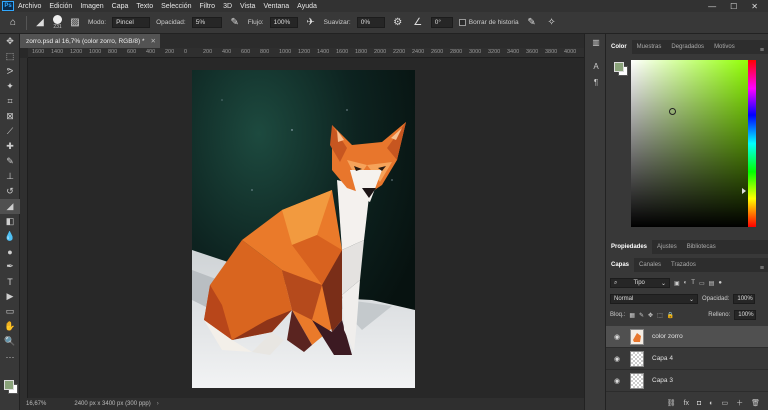 This screenshot has height=410, width=768. I want to click on layer-opacity-field: 100%, so click(744, 299).